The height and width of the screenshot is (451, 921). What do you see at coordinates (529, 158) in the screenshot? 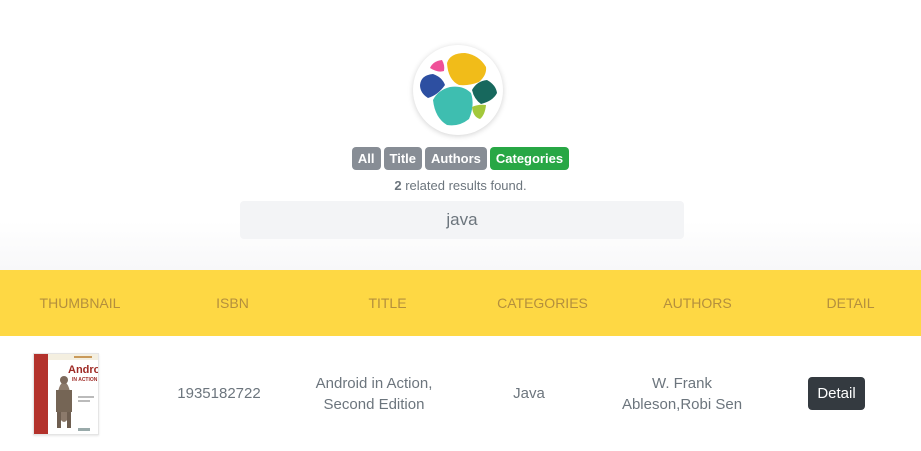
I see `filter-categories-button: Categories` at bounding box center [529, 158].